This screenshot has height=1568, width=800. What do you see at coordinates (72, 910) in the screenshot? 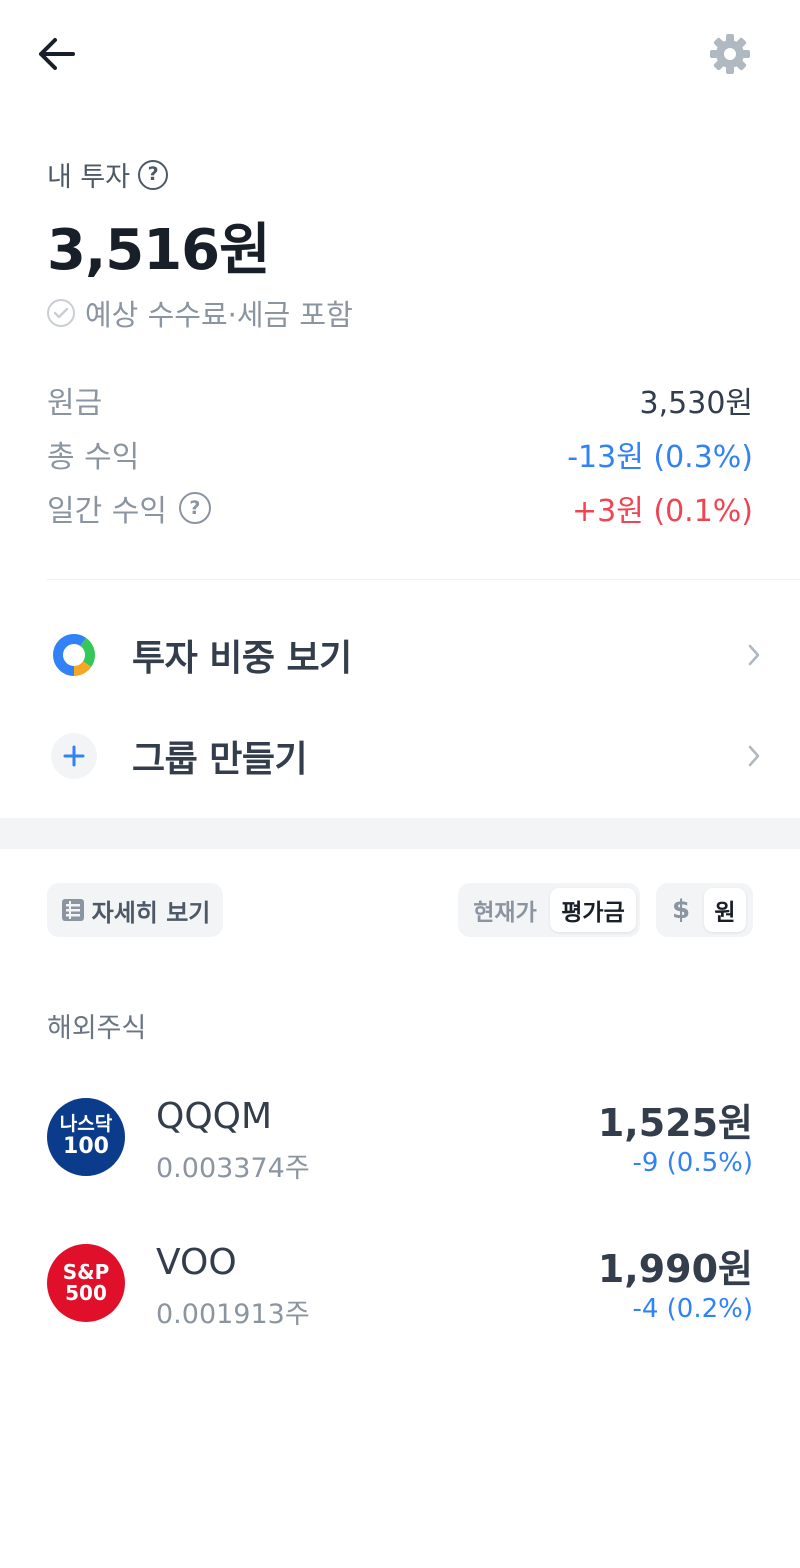
I see `list-icon` at bounding box center [72, 910].